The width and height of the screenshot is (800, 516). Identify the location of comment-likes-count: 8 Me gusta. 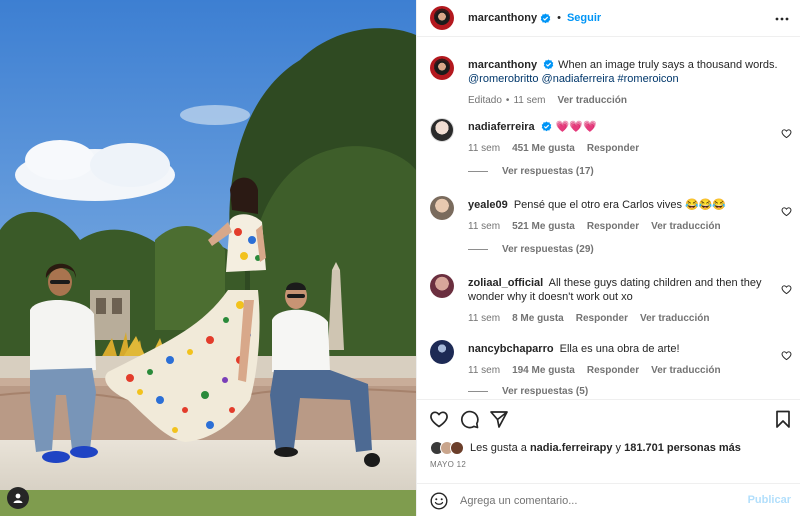
(538, 319).